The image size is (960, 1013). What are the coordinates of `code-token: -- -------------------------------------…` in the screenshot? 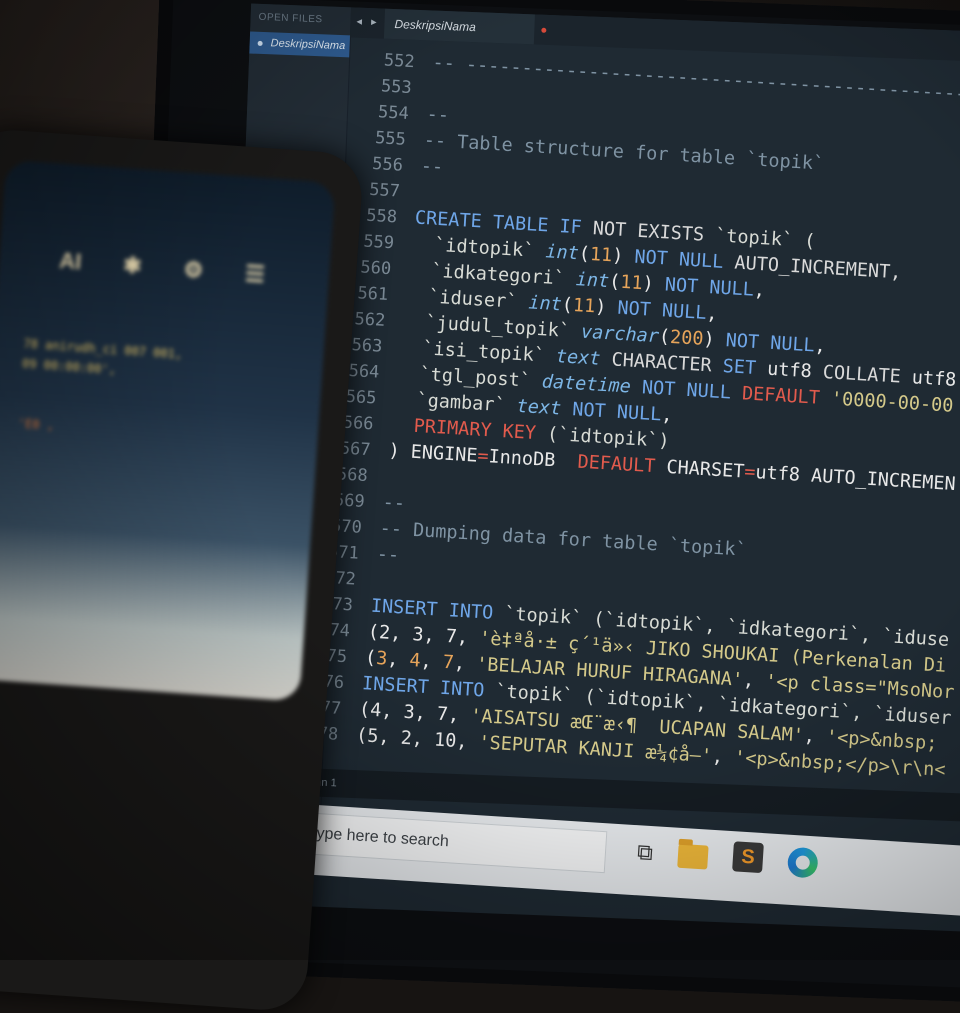 It's located at (695, 79).